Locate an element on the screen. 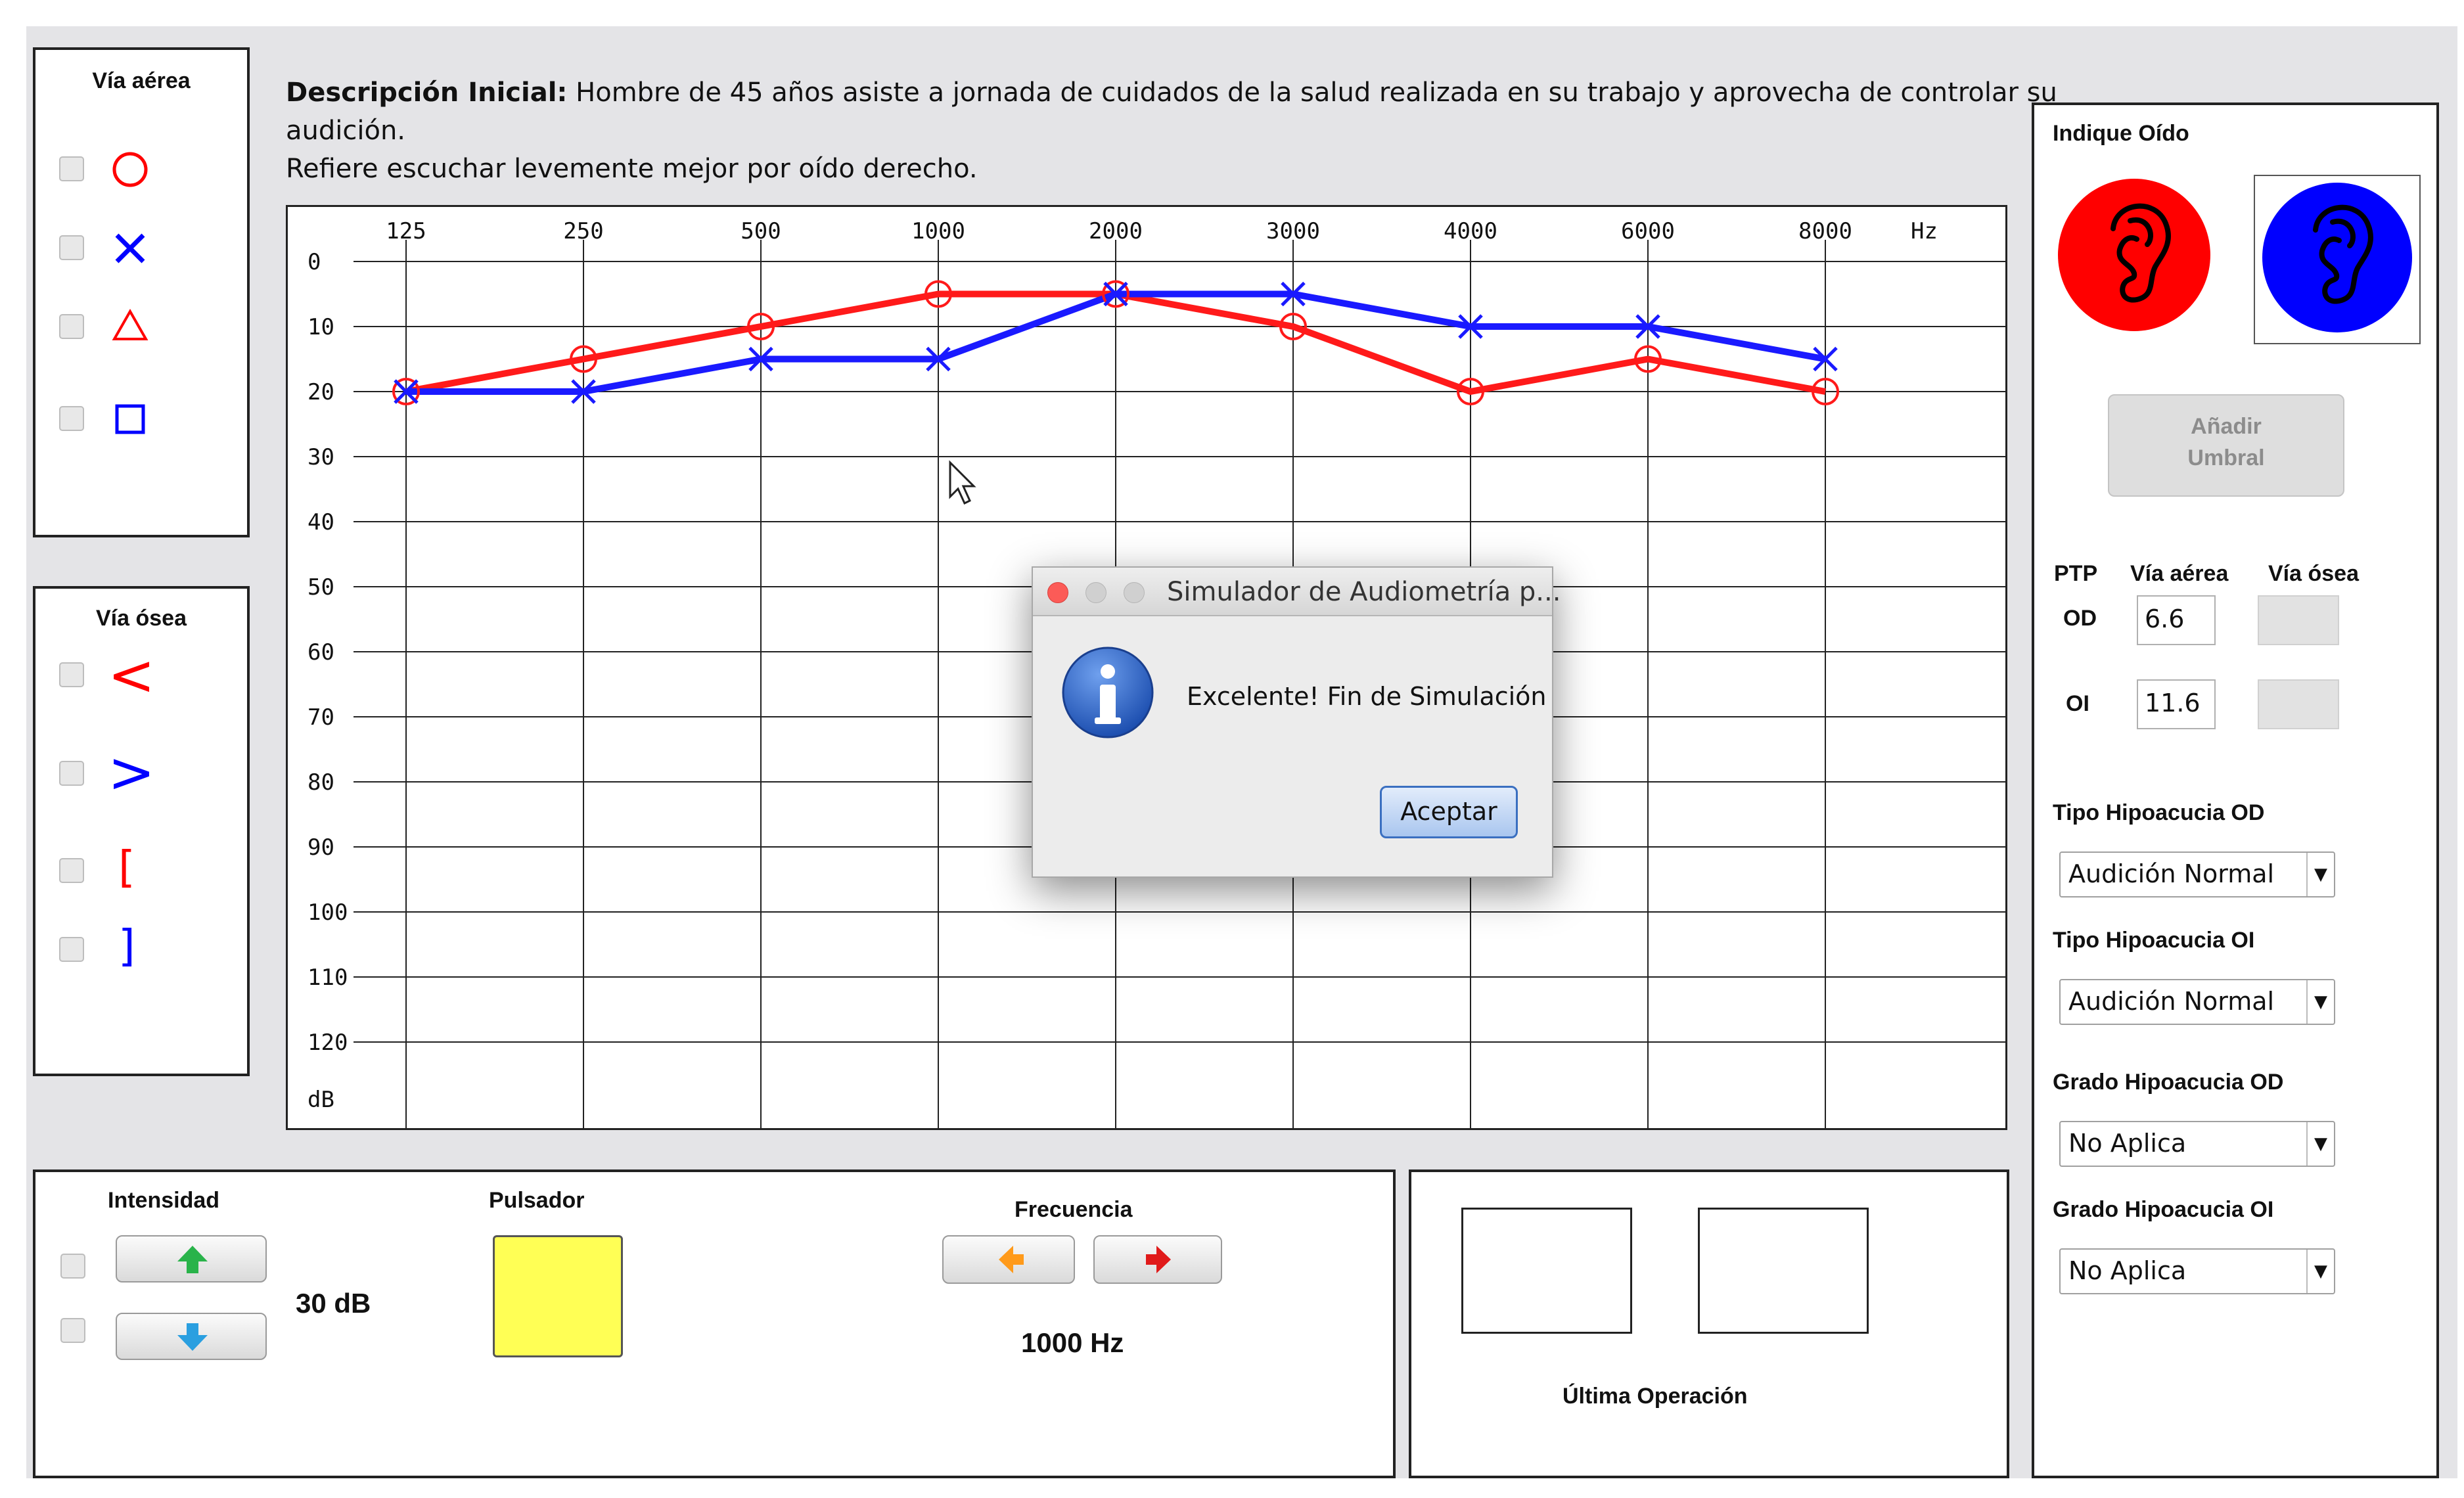 This screenshot has width=2464, height=1498. arrow-right-icon is located at coordinates (1159, 1260).